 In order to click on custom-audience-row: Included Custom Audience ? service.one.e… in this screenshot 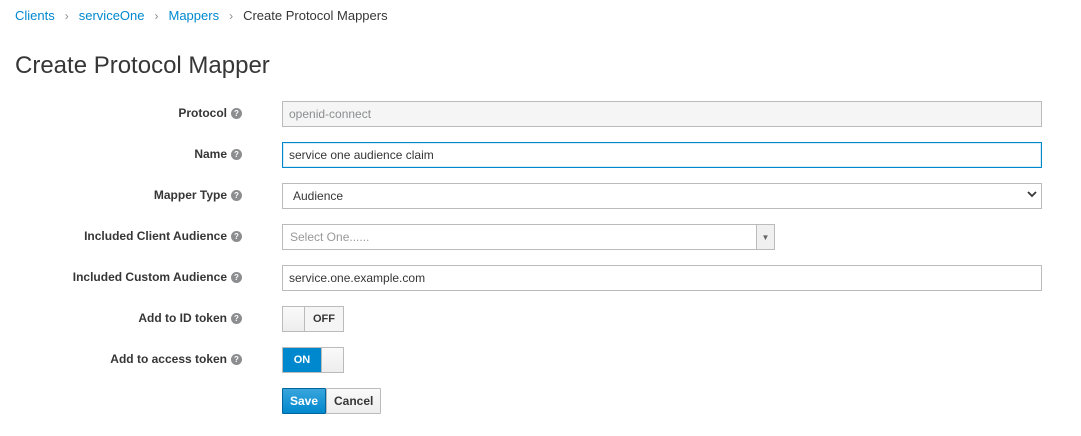, I will do `click(540, 278)`.